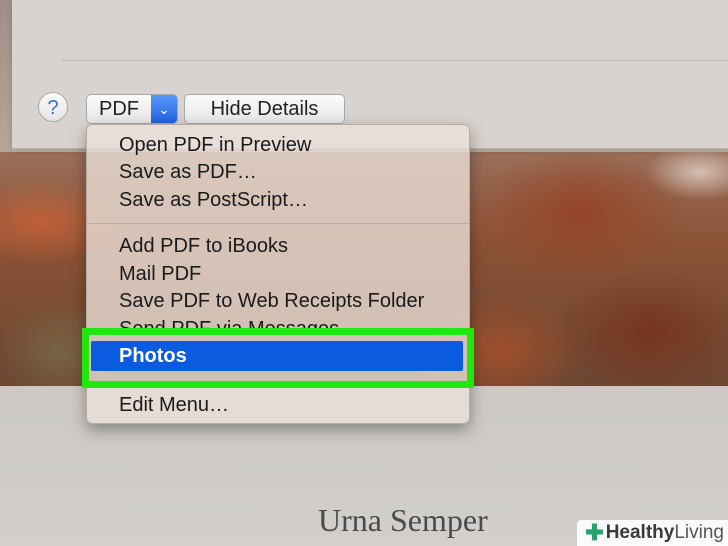 This screenshot has width=728, height=546. What do you see at coordinates (53, 107) in the screenshot?
I see `help-button: ?` at bounding box center [53, 107].